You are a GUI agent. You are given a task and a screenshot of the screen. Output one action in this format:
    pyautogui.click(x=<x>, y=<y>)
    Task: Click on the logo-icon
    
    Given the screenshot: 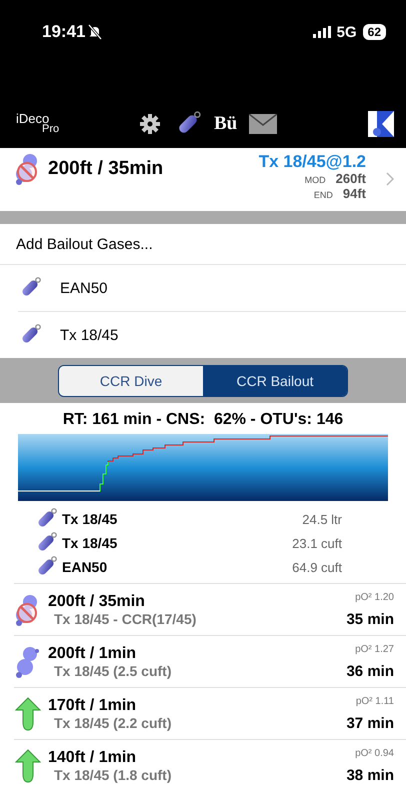 What is the action you would take?
    pyautogui.click(x=381, y=124)
    